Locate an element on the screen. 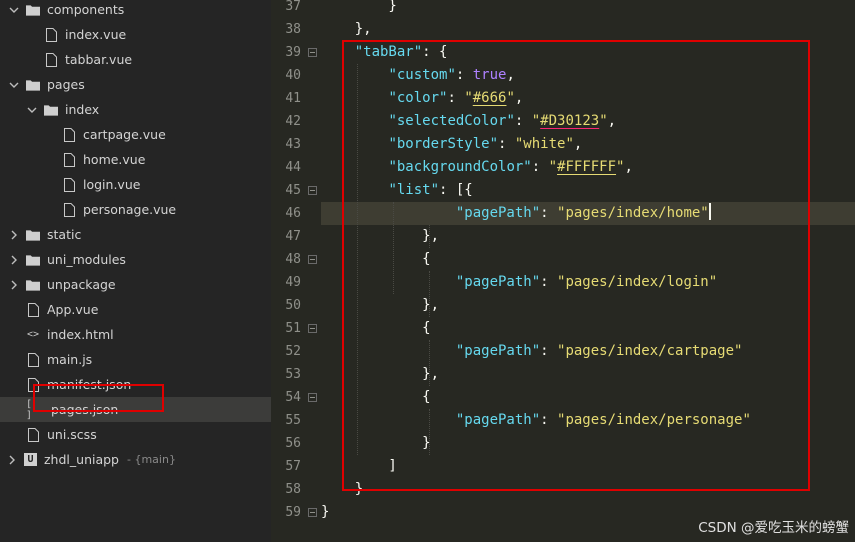  tree-file-login-vue: login.vue is located at coordinates (135, 184).